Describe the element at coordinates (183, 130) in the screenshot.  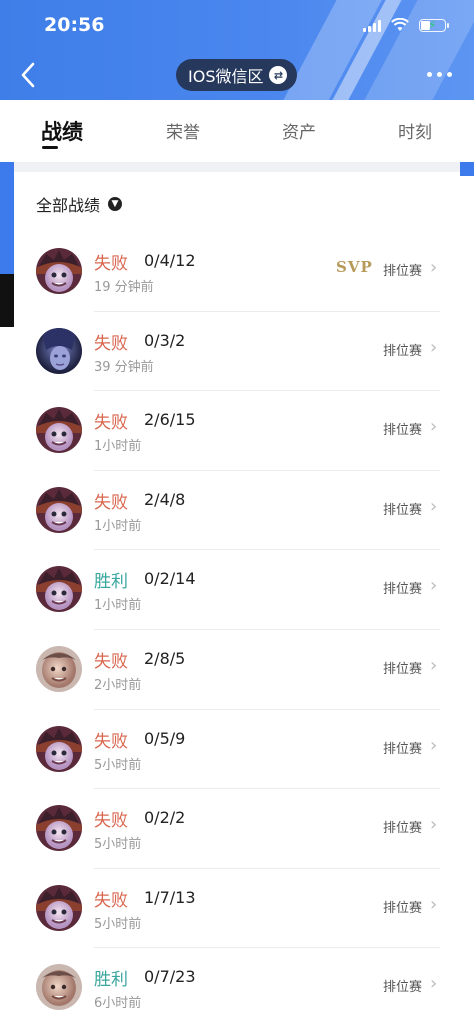
I see `tab-honor: 荣誉` at that location.